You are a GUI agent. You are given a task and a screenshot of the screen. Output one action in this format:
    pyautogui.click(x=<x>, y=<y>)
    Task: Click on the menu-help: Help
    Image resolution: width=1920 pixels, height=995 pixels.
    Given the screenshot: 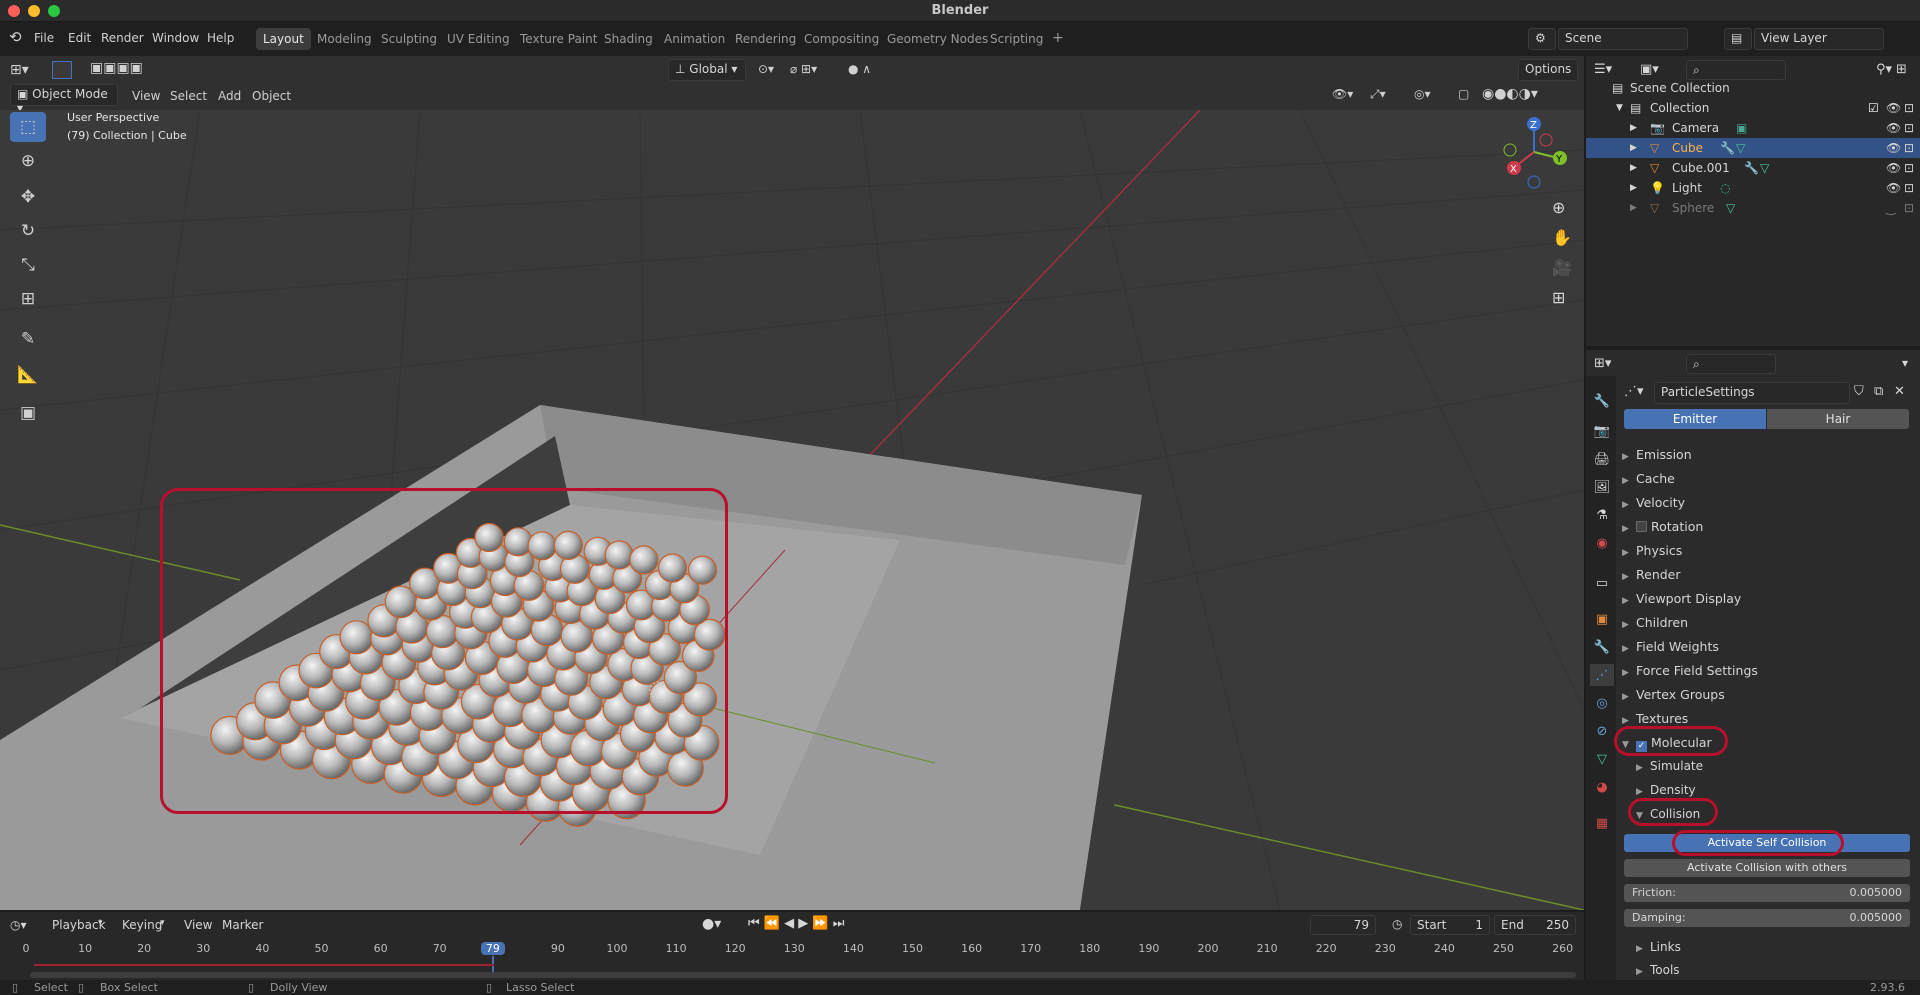 What is the action you would take?
    pyautogui.click(x=220, y=38)
    